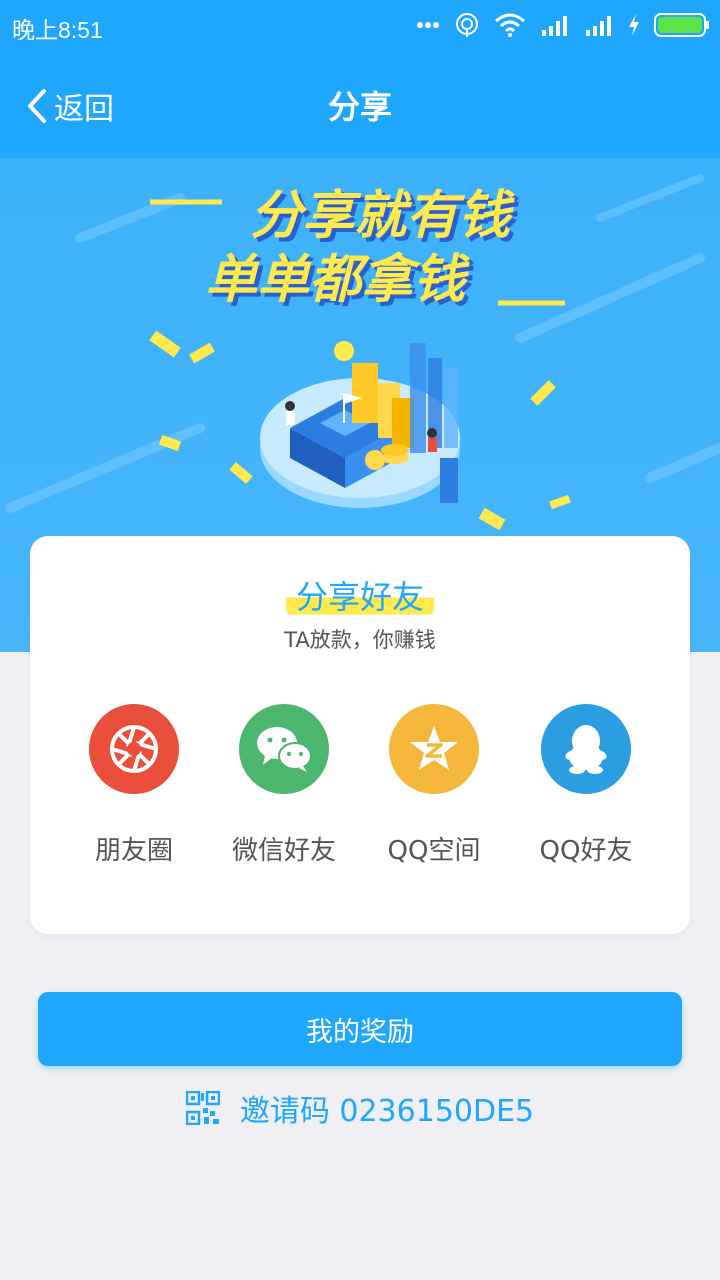 The image size is (720, 1280). I want to click on more-dots-icon, so click(428, 25).